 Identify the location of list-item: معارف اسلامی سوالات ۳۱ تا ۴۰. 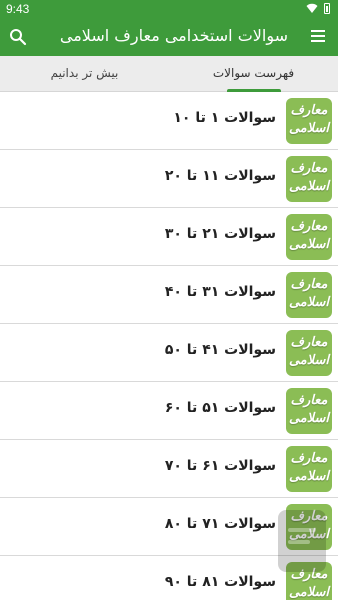
(169, 295).